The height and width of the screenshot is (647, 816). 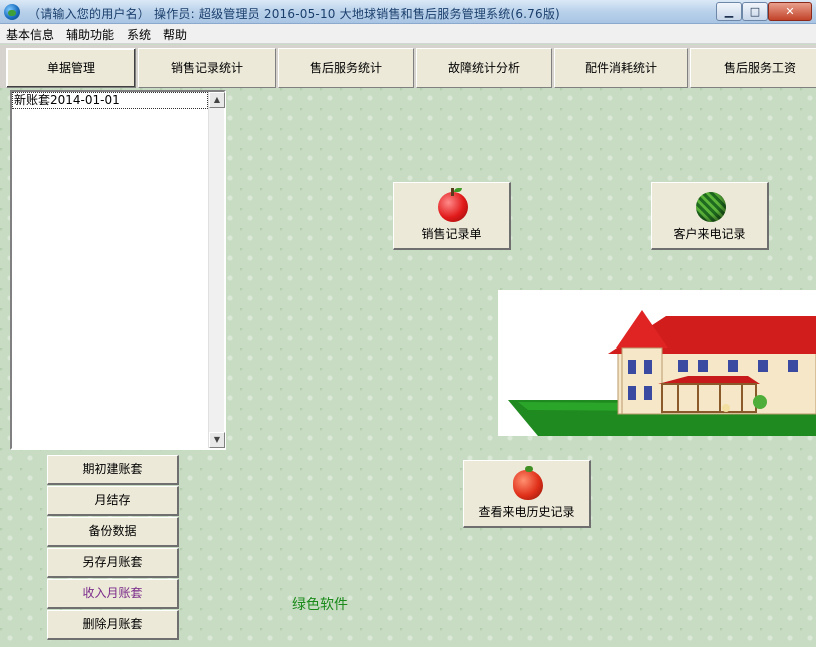 I want to click on sales-record-label: 销售记录单, so click(x=451, y=234).